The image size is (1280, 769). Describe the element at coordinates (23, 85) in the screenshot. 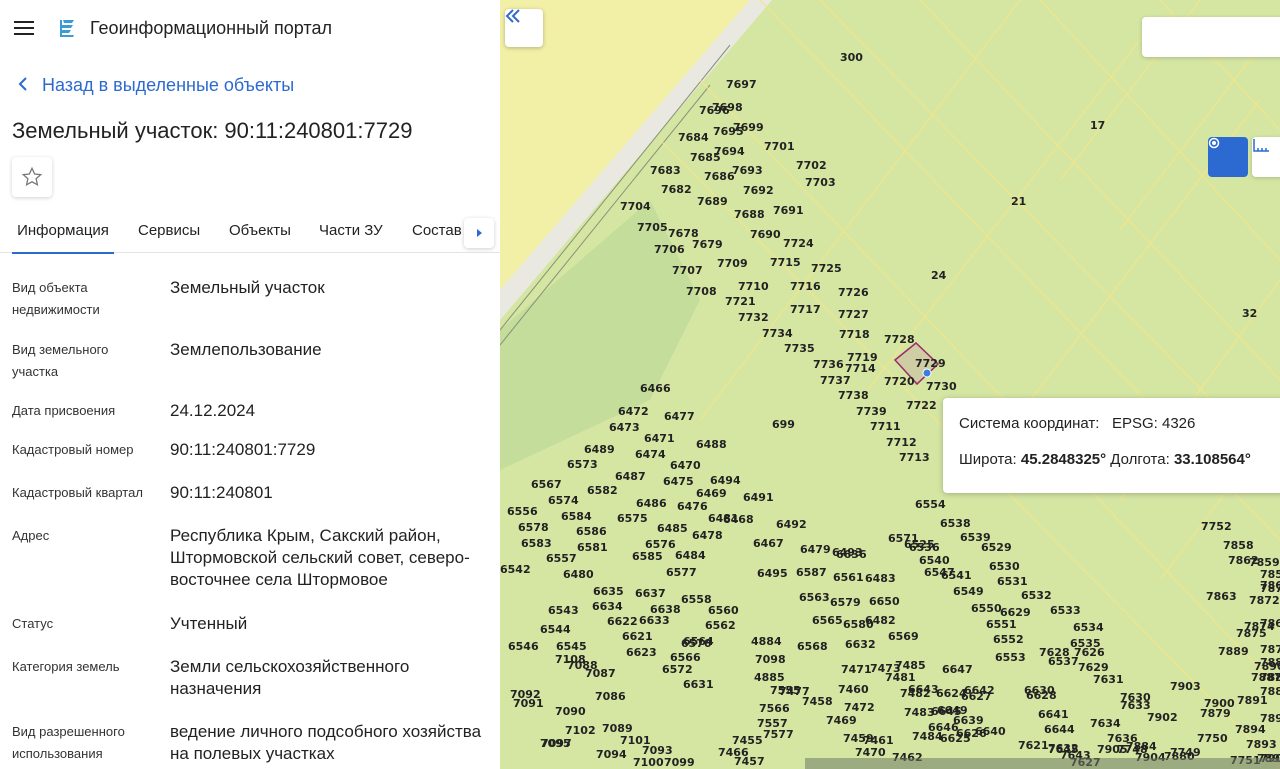

I see `chevron-left-icon` at that location.